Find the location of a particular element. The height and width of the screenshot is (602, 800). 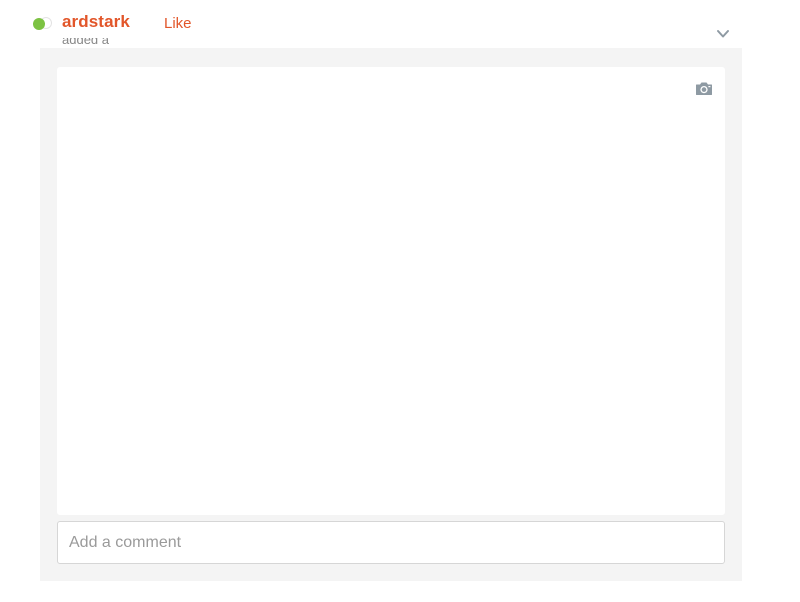

post-caption-clipped: added a is located at coordinates (92, 43).